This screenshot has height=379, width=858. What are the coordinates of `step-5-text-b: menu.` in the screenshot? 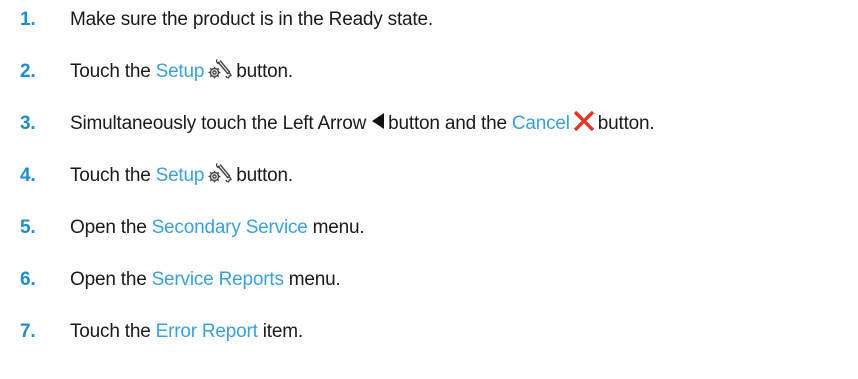 It's located at (338, 227).